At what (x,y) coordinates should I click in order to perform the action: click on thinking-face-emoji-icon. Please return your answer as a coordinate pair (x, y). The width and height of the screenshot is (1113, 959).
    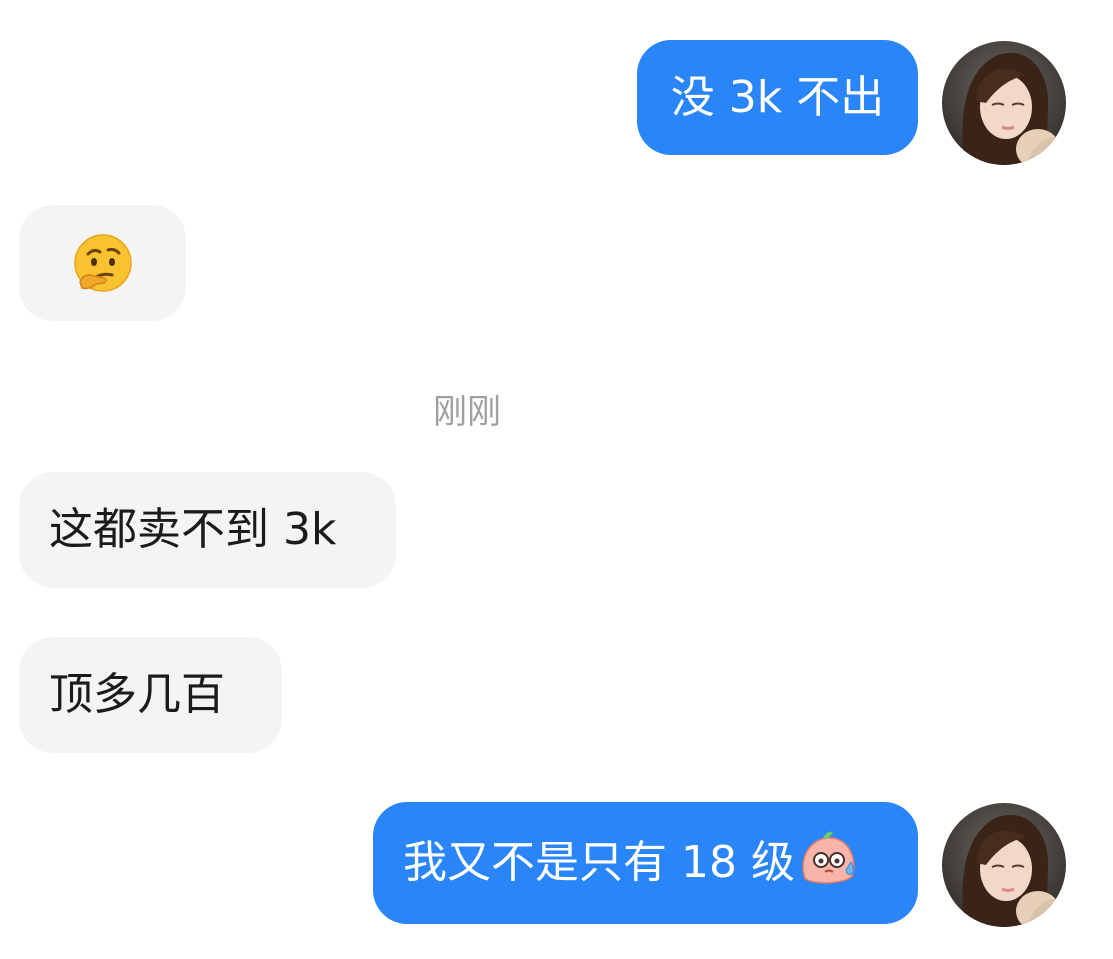
    Looking at the image, I should click on (102, 263).